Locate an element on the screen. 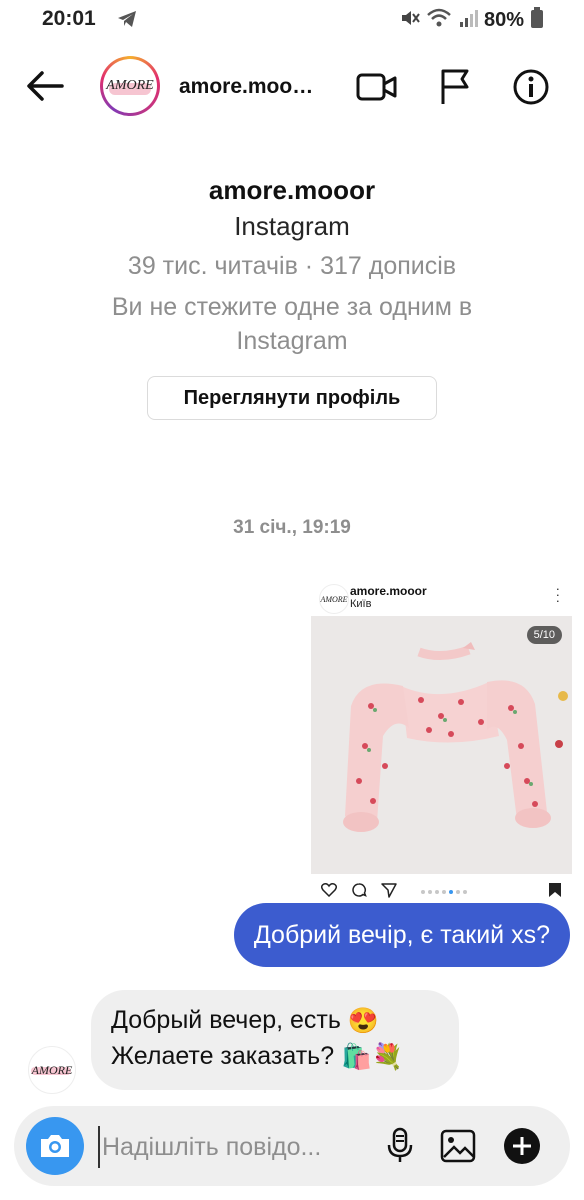 The width and height of the screenshot is (584, 1200). shared-post: AMORE amore.mooor Київ · · · 5/10 is located at coordinates (441, 739).